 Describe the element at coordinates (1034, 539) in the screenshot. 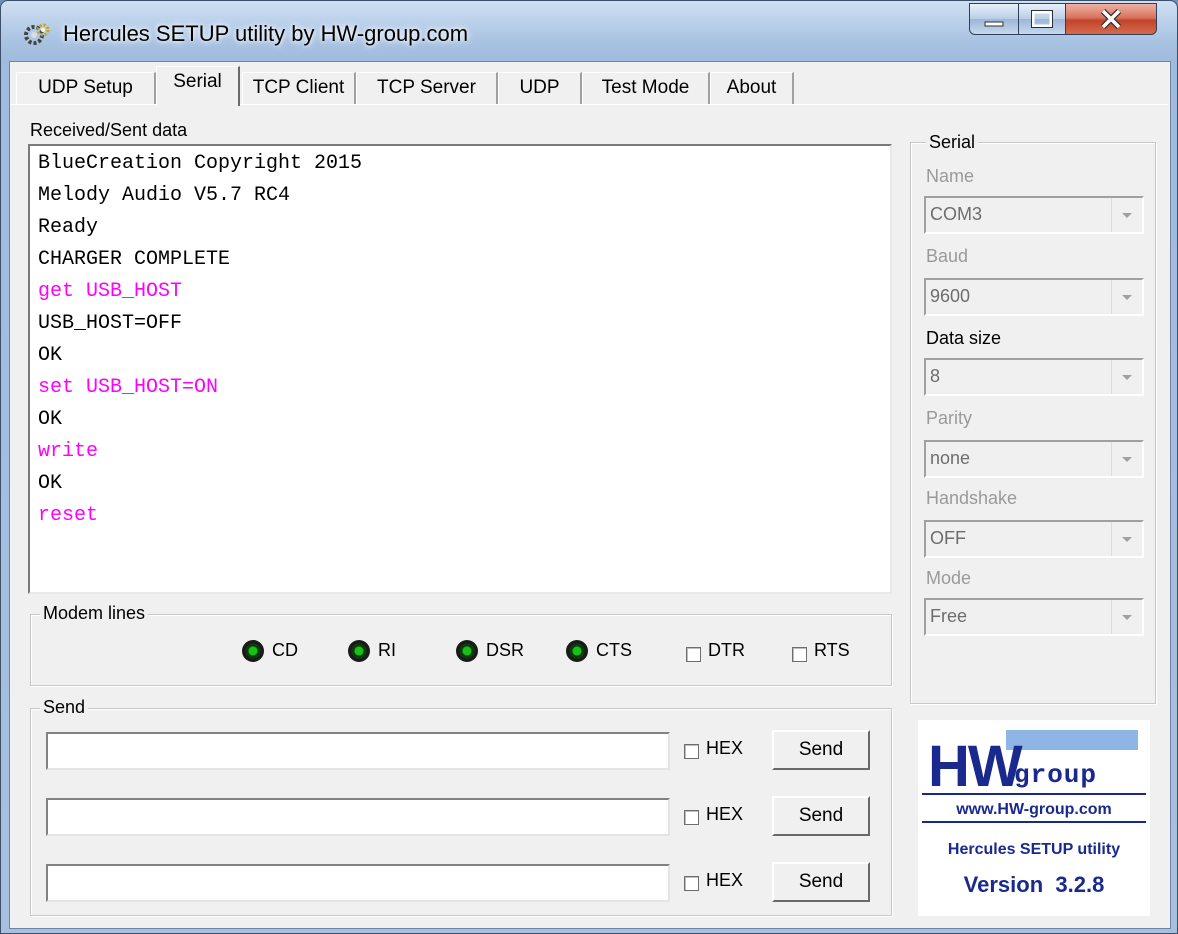

I see `handshake-select: OFF` at that location.